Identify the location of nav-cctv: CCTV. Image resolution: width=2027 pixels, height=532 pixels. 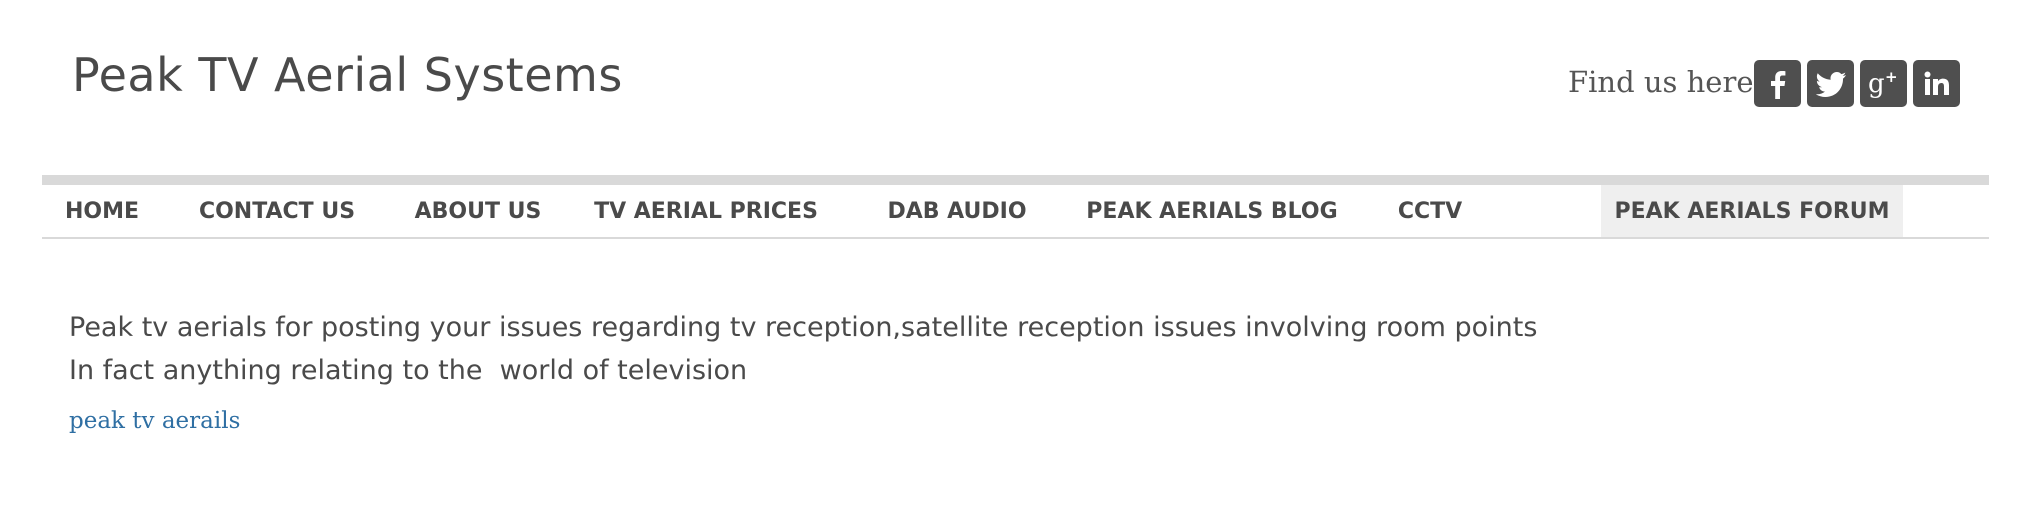
(1430, 211).